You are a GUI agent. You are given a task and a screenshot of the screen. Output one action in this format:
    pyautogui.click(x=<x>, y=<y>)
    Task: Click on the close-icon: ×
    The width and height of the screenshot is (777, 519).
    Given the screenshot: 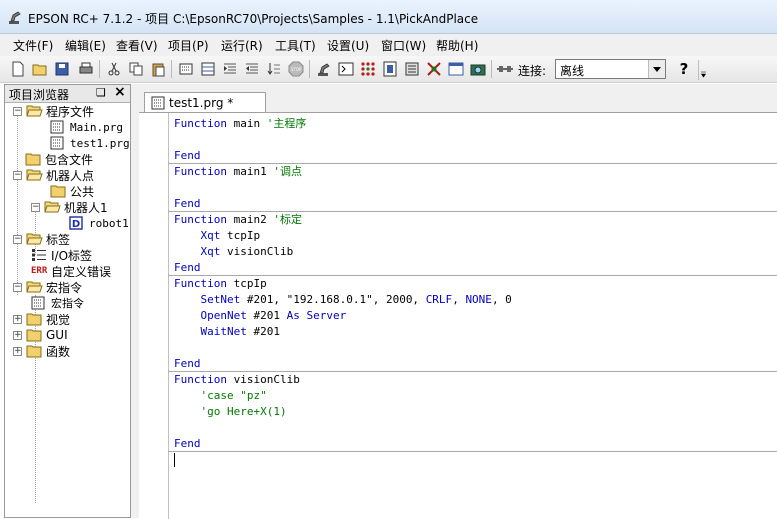 What is the action you would take?
    pyautogui.click(x=120, y=92)
    